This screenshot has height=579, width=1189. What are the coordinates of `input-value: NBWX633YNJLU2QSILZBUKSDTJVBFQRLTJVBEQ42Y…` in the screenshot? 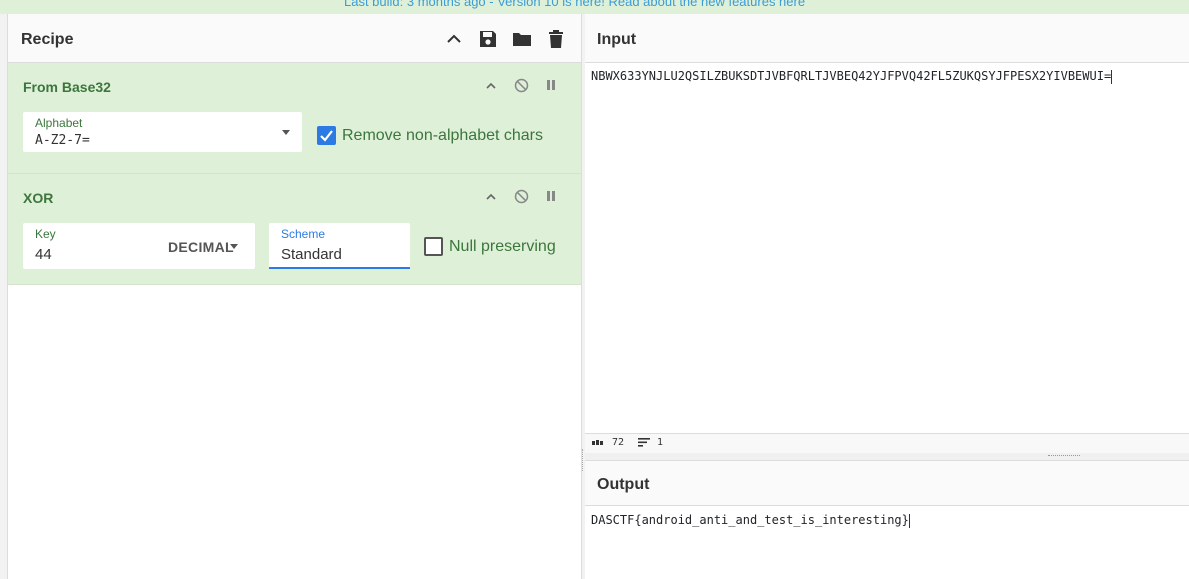 It's located at (851, 76).